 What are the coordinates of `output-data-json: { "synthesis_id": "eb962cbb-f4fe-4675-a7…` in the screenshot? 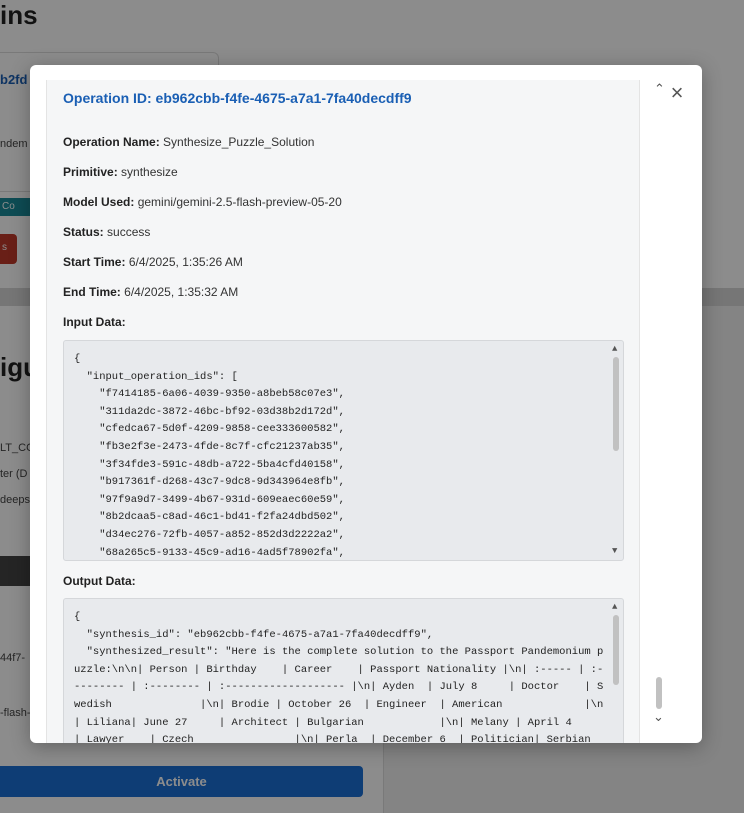 It's located at (339, 677).